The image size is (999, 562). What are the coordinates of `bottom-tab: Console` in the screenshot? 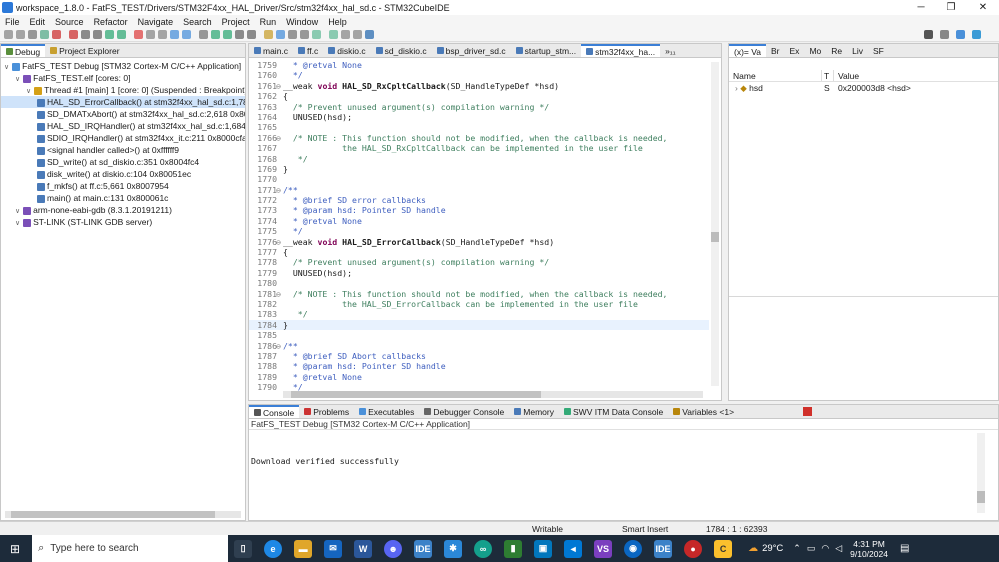 It's located at (274, 411).